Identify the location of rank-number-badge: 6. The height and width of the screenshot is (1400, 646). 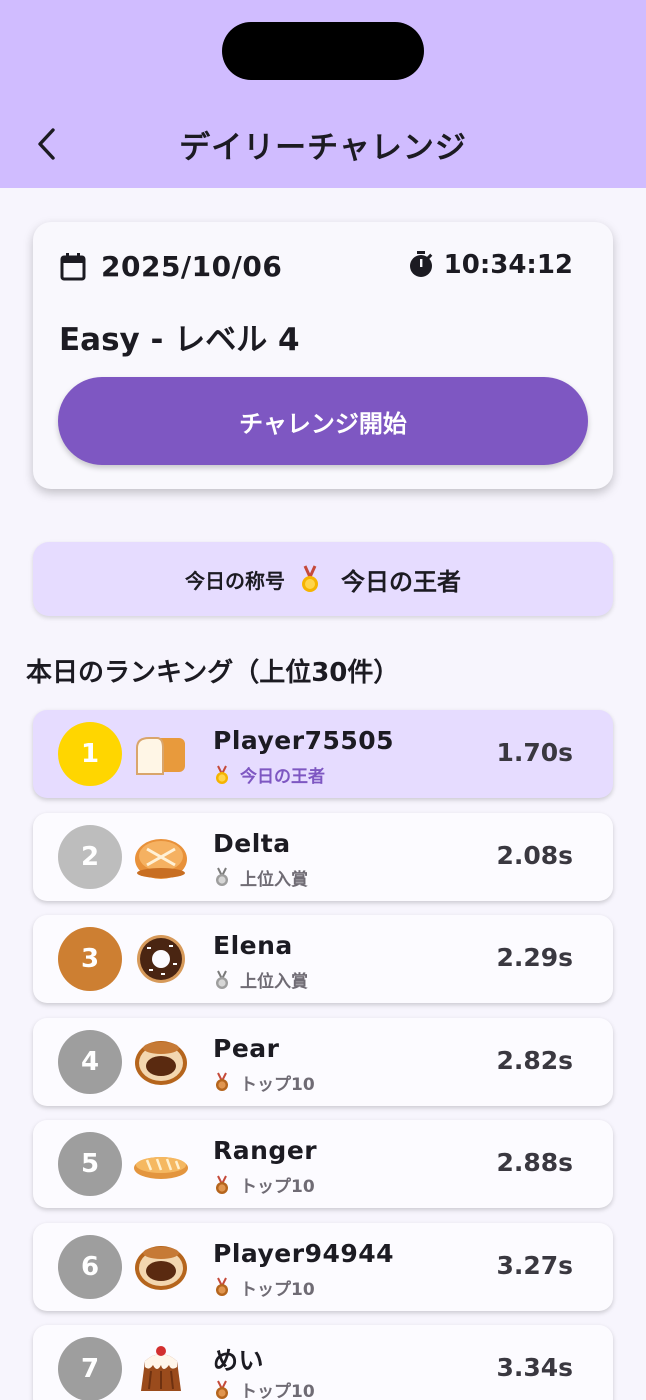
(90, 1266).